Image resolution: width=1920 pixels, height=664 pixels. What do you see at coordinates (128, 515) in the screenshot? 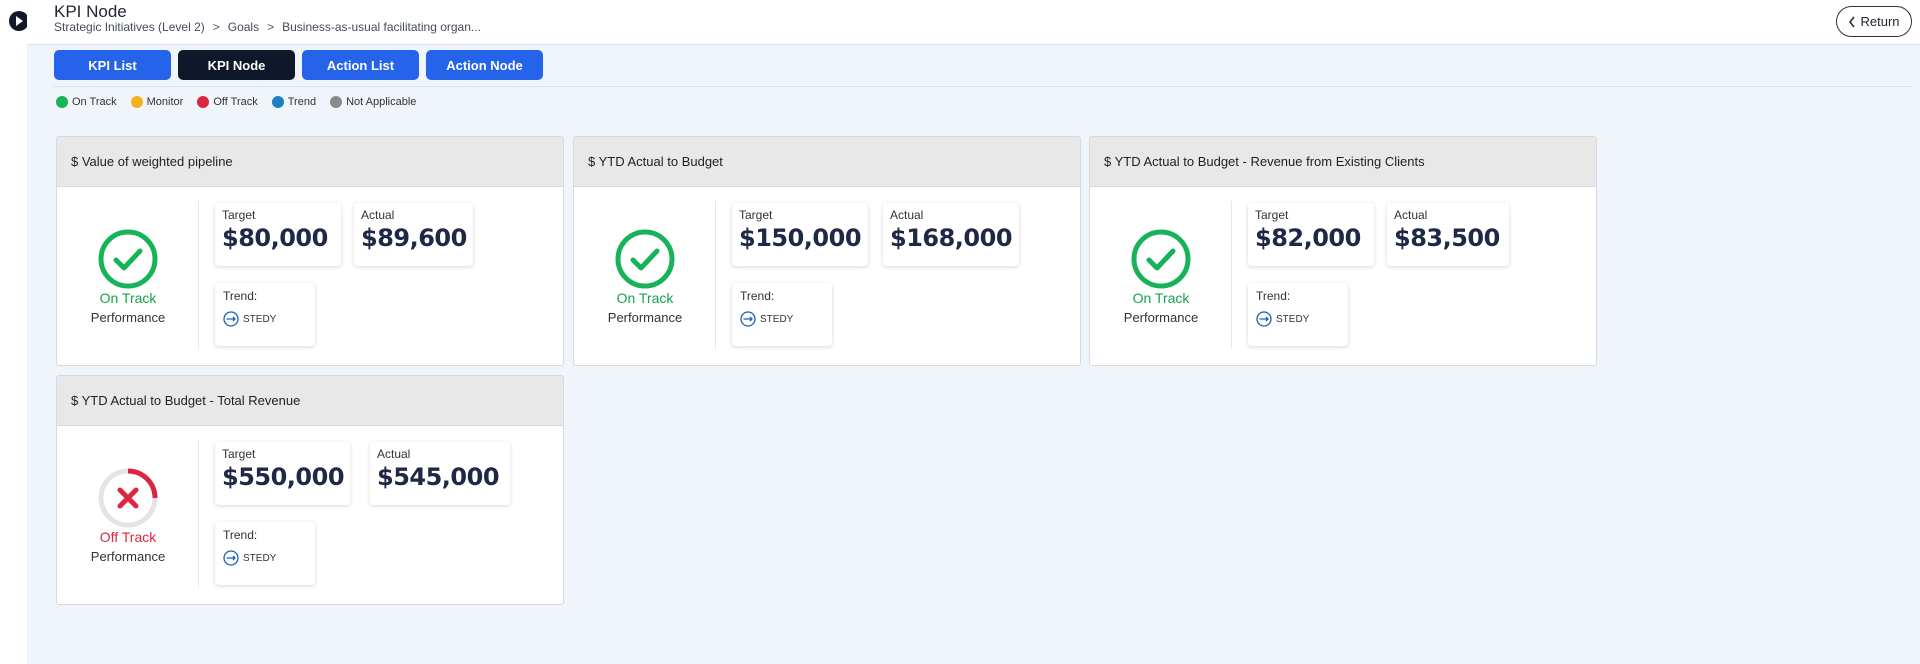
I see `kpi-status: Off Track Performance` at bounding box center [128, 515].